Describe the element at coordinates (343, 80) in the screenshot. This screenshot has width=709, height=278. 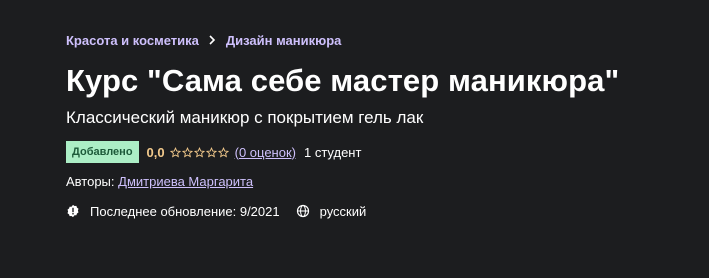
I see `page-title: Курс "Сама себе мастер маникюра"` at that location.